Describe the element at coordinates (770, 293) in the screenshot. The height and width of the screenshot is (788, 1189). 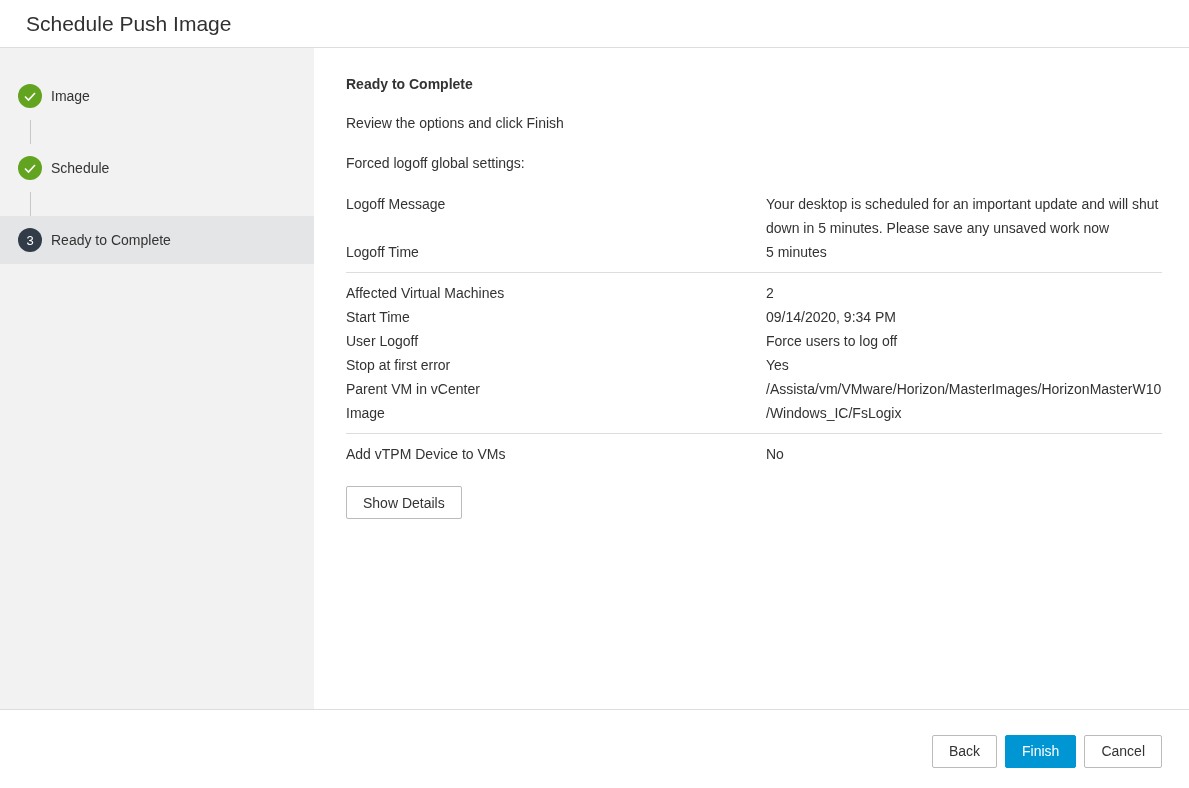
I see `field-value: 2` at that location.